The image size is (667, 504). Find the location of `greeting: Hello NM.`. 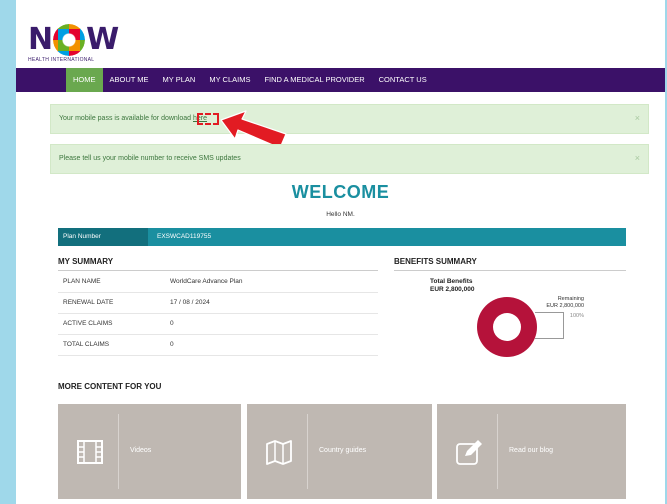

greeting: Hello NM. is located at coordinates (340, 214).